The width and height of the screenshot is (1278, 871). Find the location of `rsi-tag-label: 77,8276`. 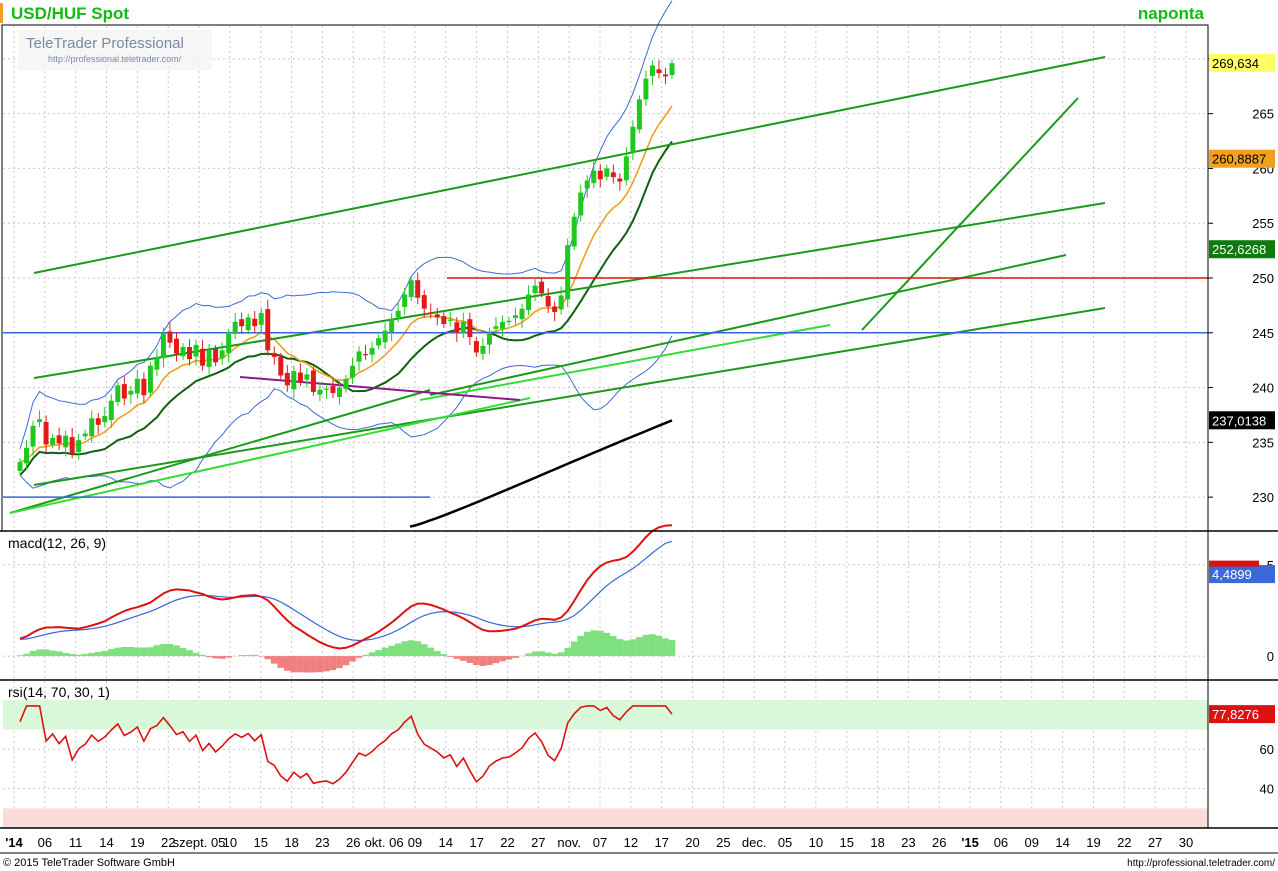

rsi-tag-label: 77,8276 is located at coordinates (1235, 714).